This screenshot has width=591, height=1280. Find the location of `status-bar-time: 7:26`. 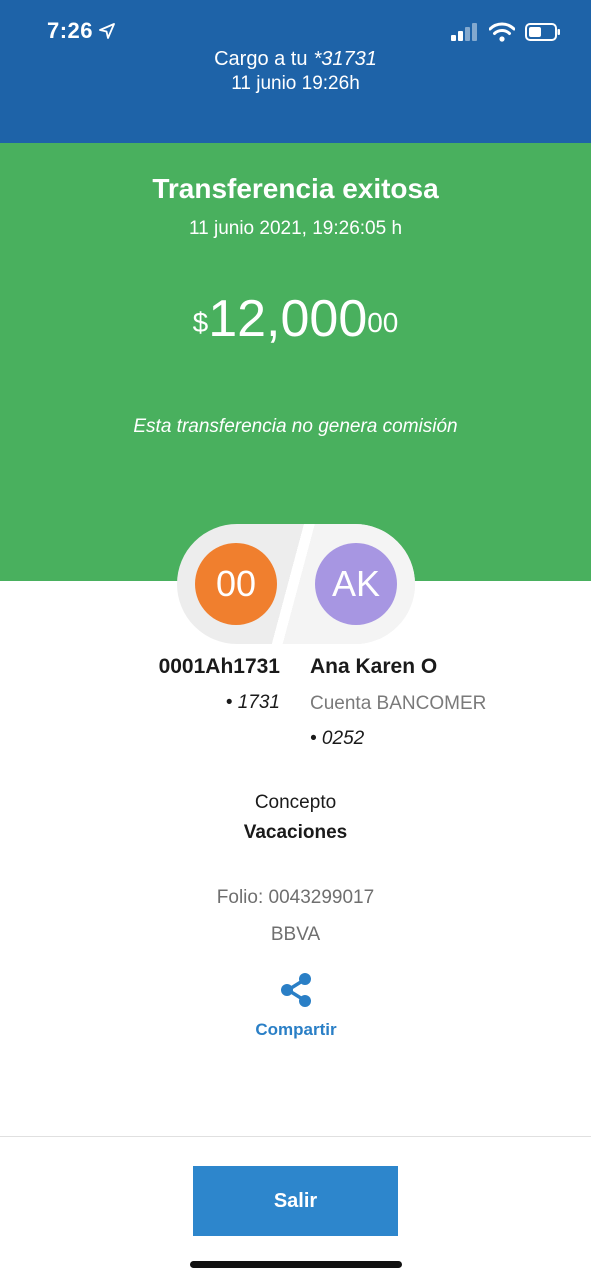

status-bar-time: 7:26 is located at coordinates (81, 31).